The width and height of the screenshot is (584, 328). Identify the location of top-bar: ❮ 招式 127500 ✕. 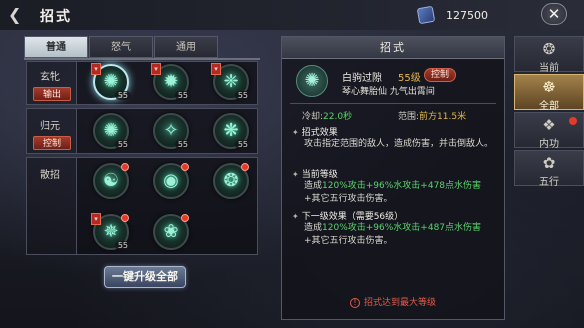
(292, 15).